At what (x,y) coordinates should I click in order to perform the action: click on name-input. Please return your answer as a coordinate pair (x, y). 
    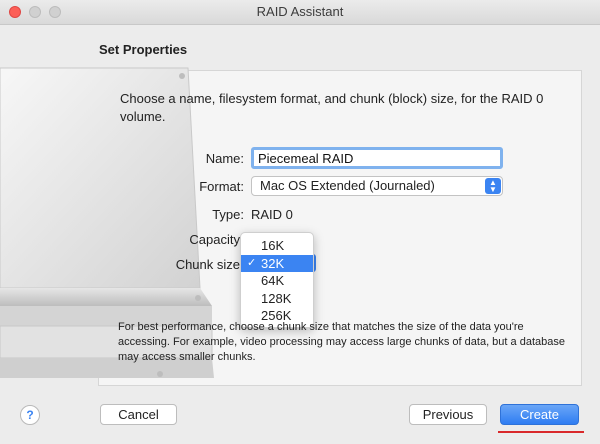
    Looking at the image, I should click on (377, 158).